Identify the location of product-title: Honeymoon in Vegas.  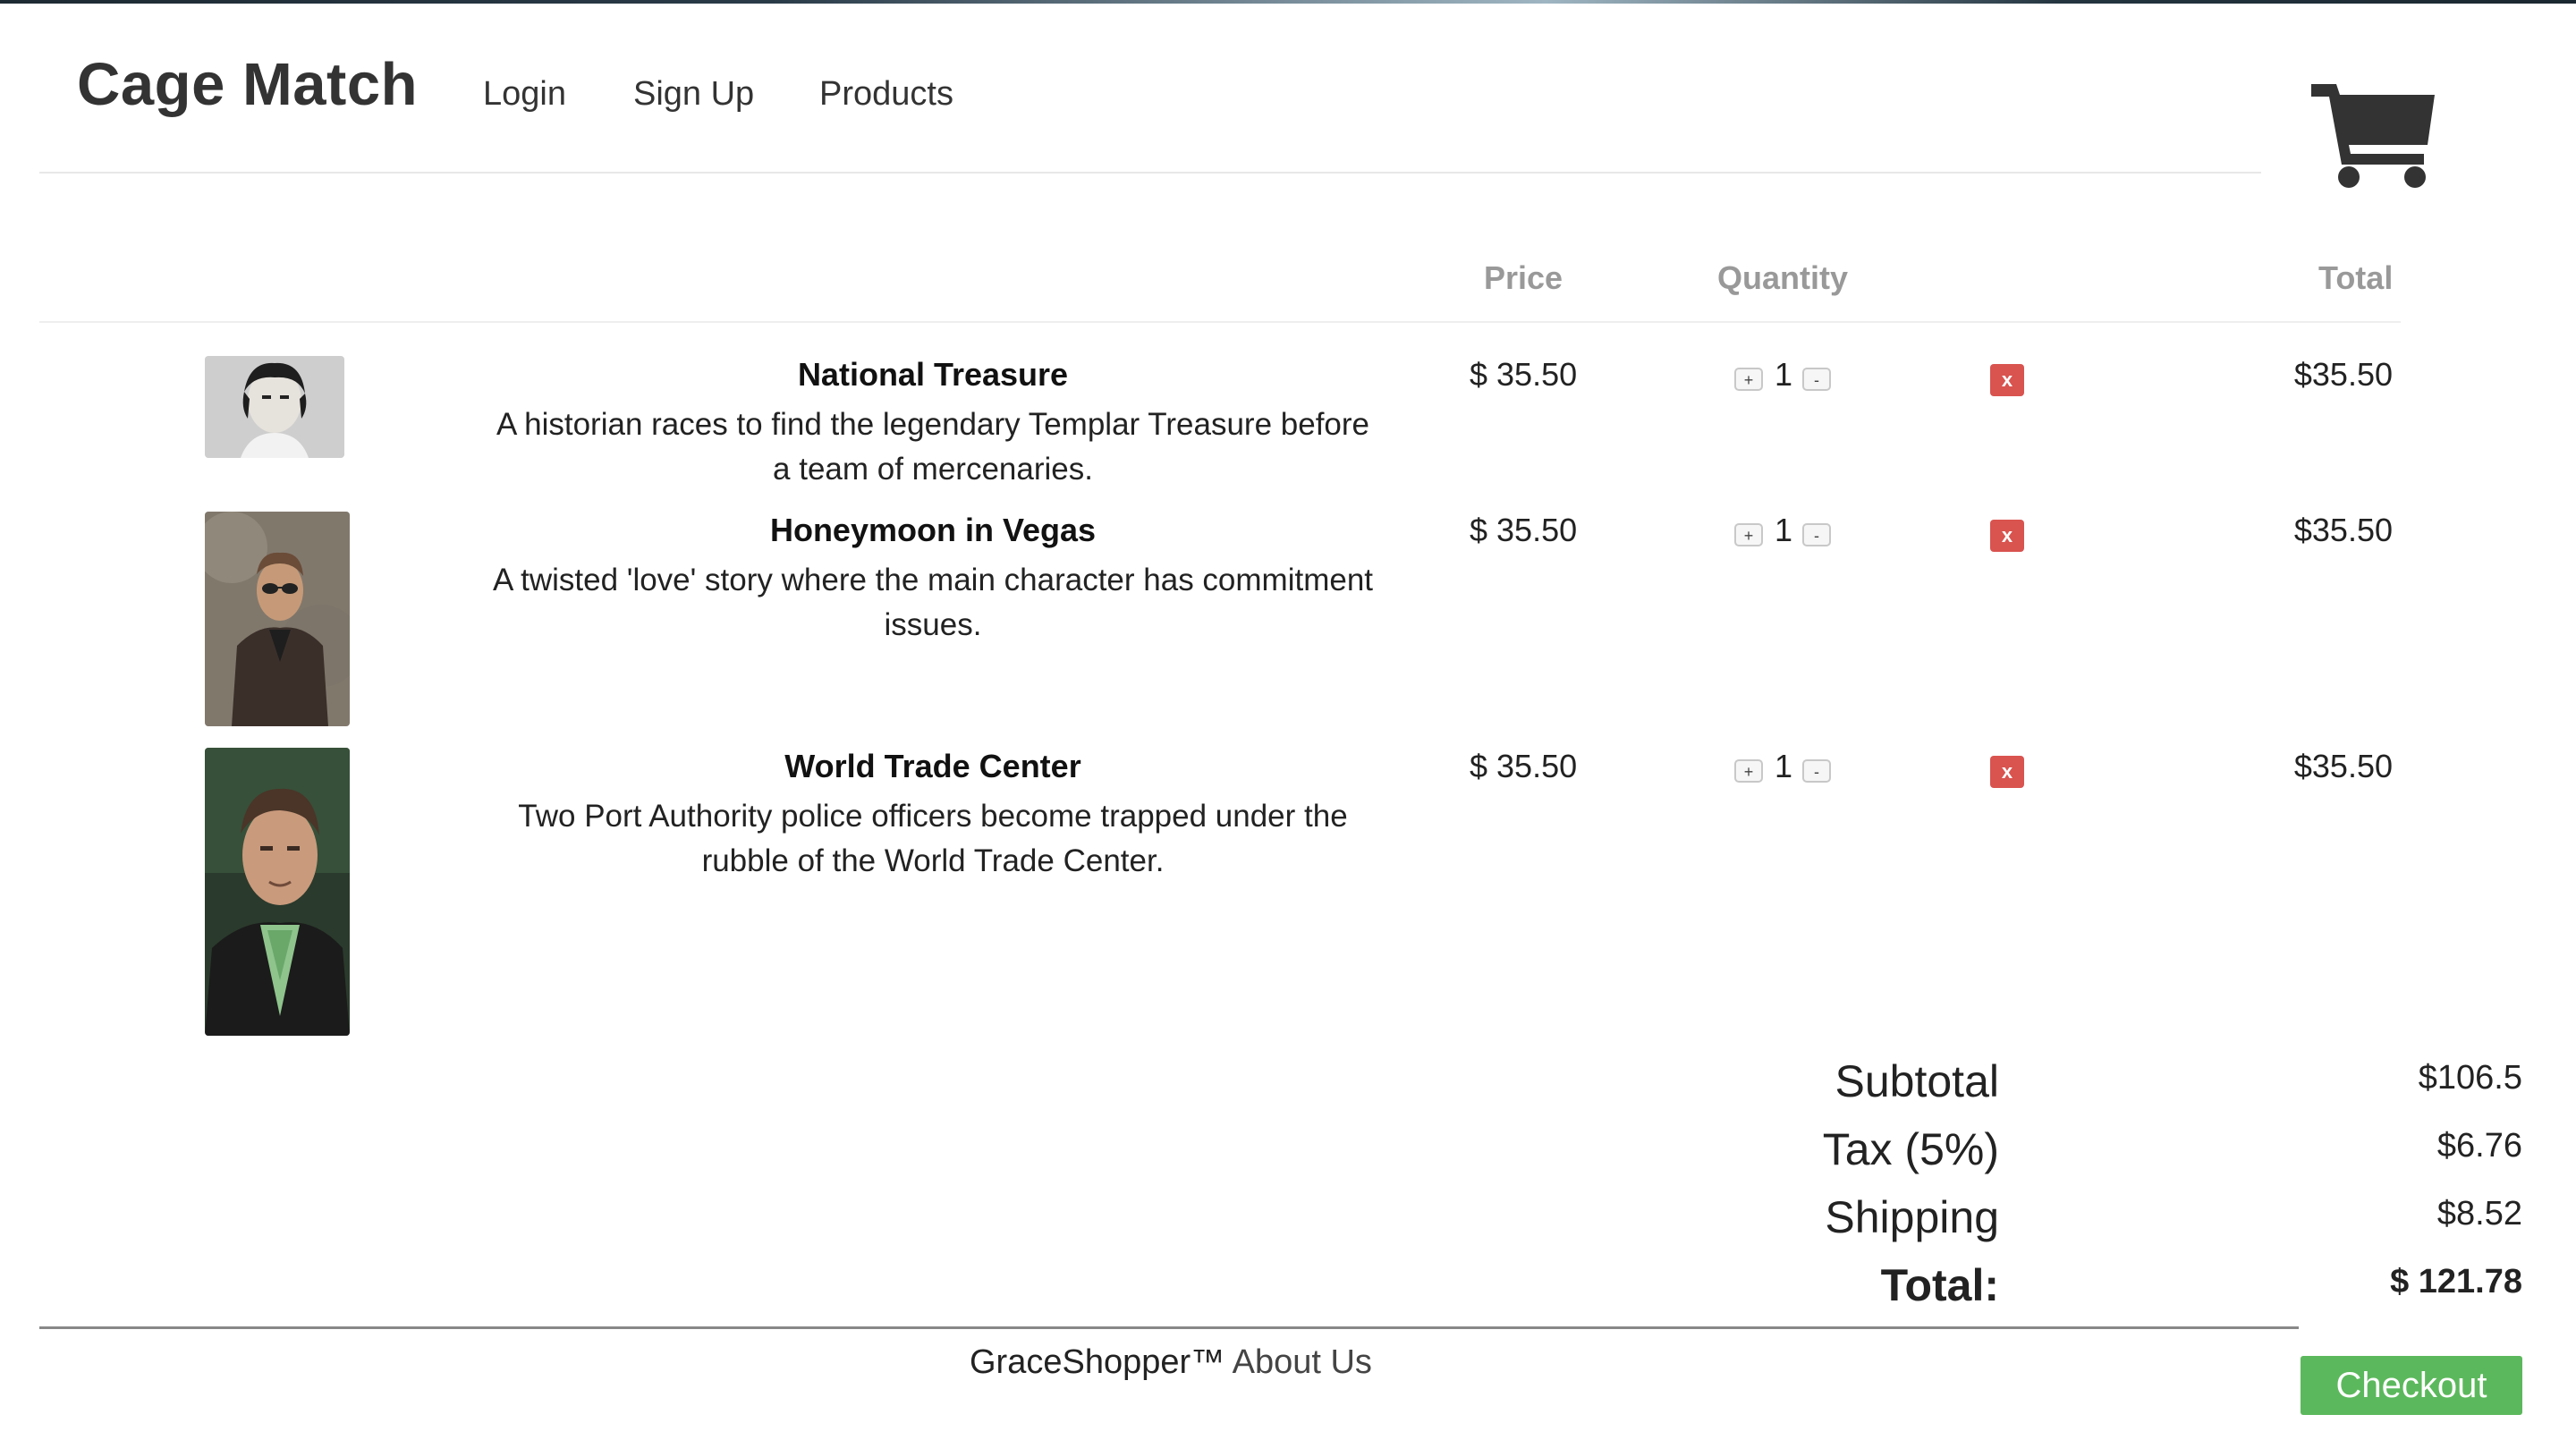
(933, 531).